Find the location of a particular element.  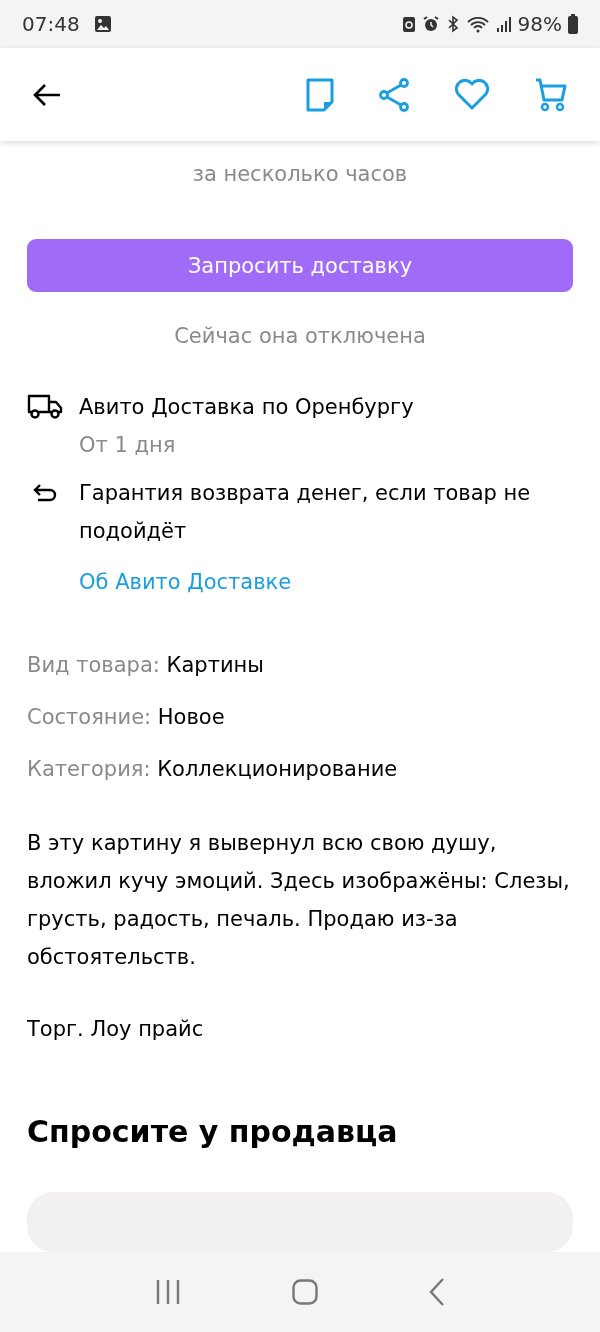

battery-icon is located at coordinates (573, 24).